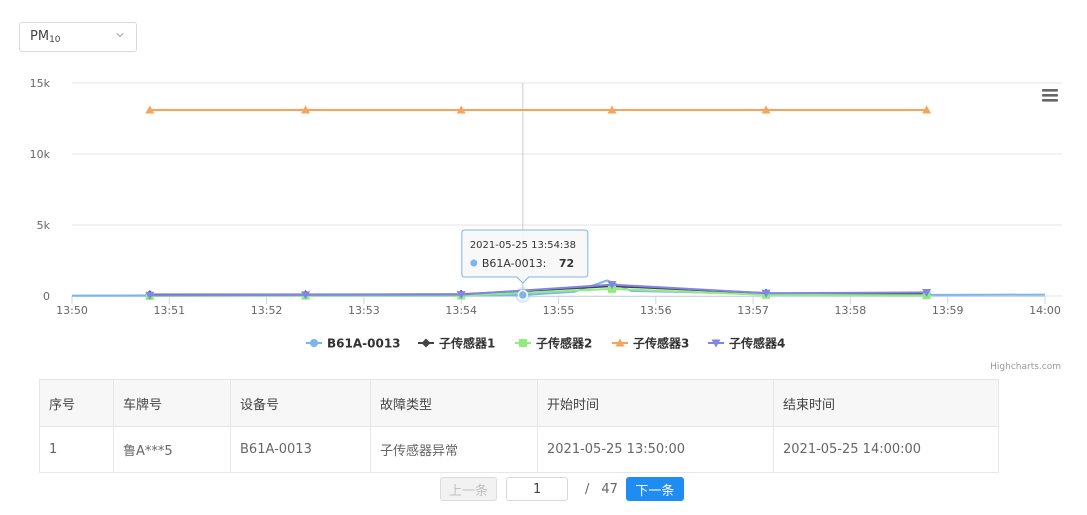 Image resolution: width=1087 pixels, height=515 pixels. I want to click on tooltip: 2021-05-25 13:54:38 B61A-0013: 72, so click(525, 256).